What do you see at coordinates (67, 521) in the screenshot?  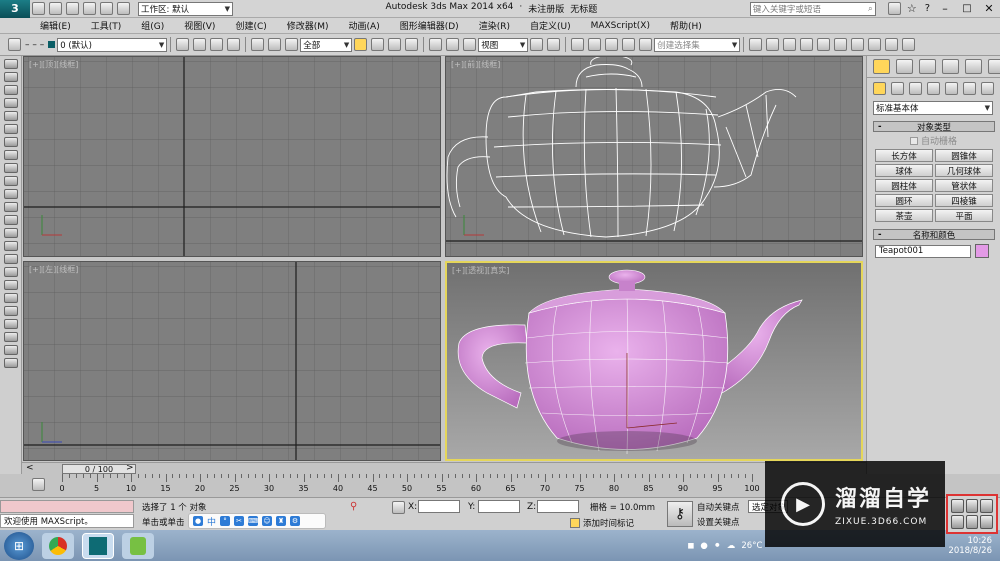 I see `maxscript-mini-listener: 欢迎使用 MAXScript。` at bounding box center [67, 521].